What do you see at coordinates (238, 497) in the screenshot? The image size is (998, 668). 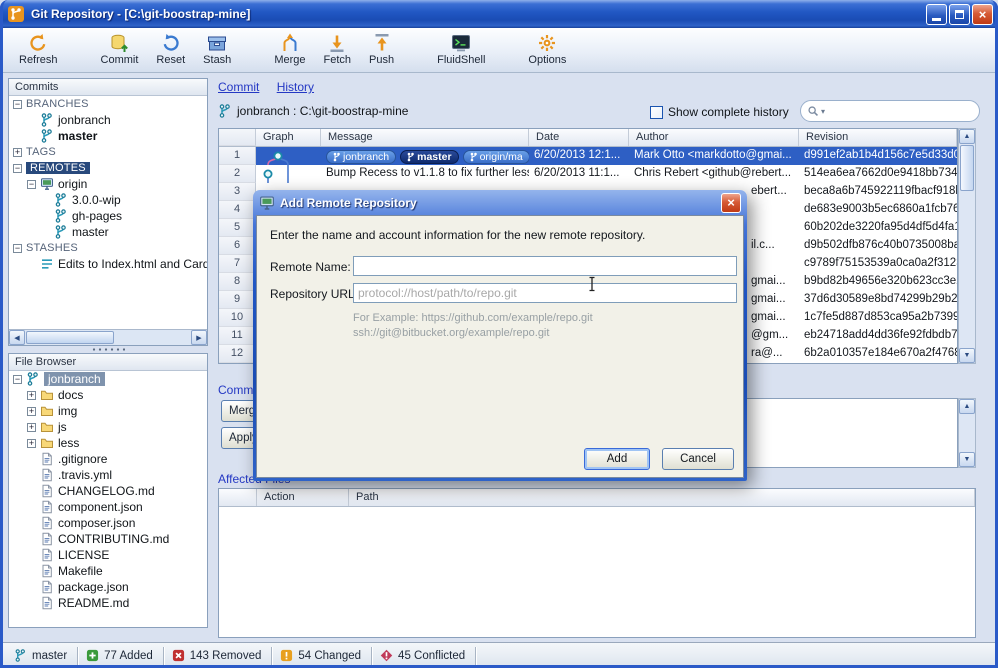 I see `column-header-blank` at bounding box center [238, 497].